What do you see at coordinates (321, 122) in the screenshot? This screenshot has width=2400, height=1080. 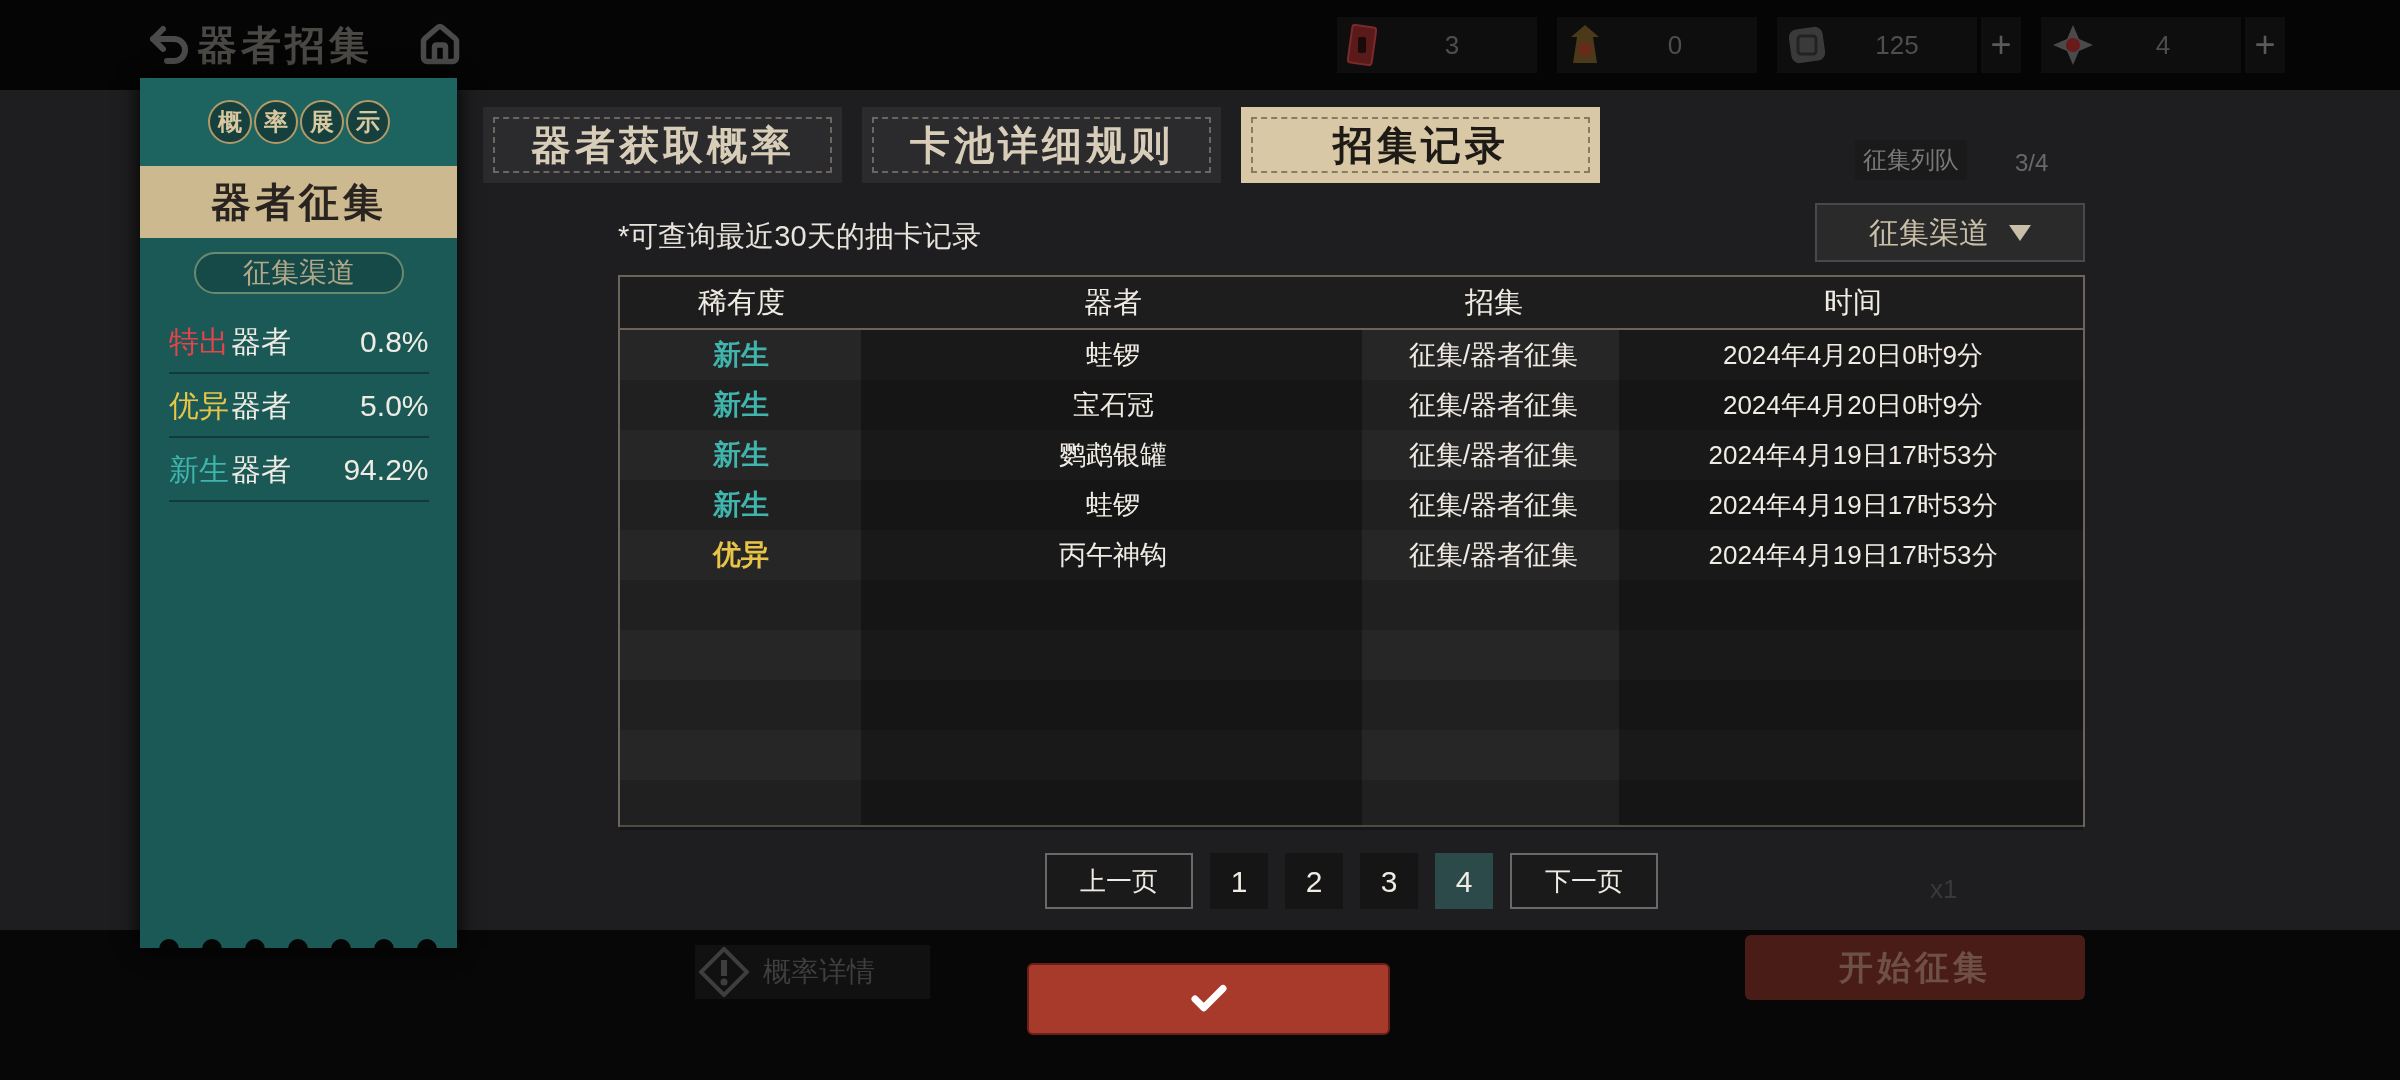 I see `badge-character: 展` at bounding box center [321, 122].